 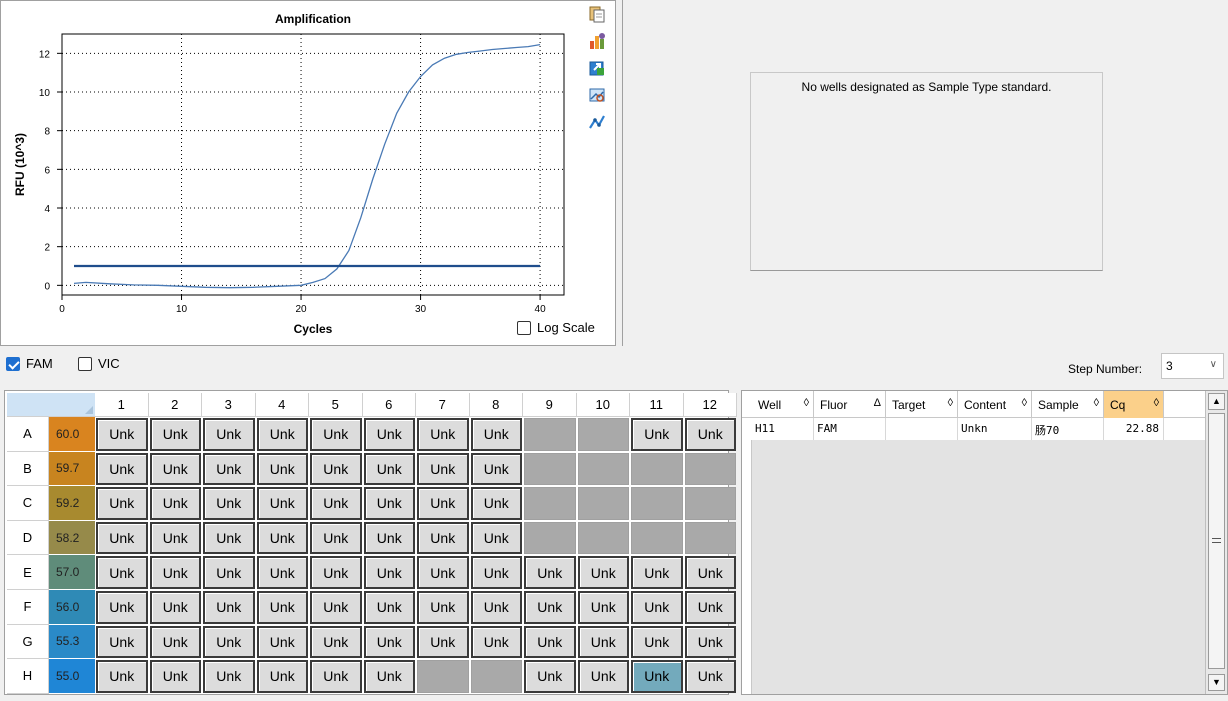 I want to click on row-header: E, so click(x=28, y=572).